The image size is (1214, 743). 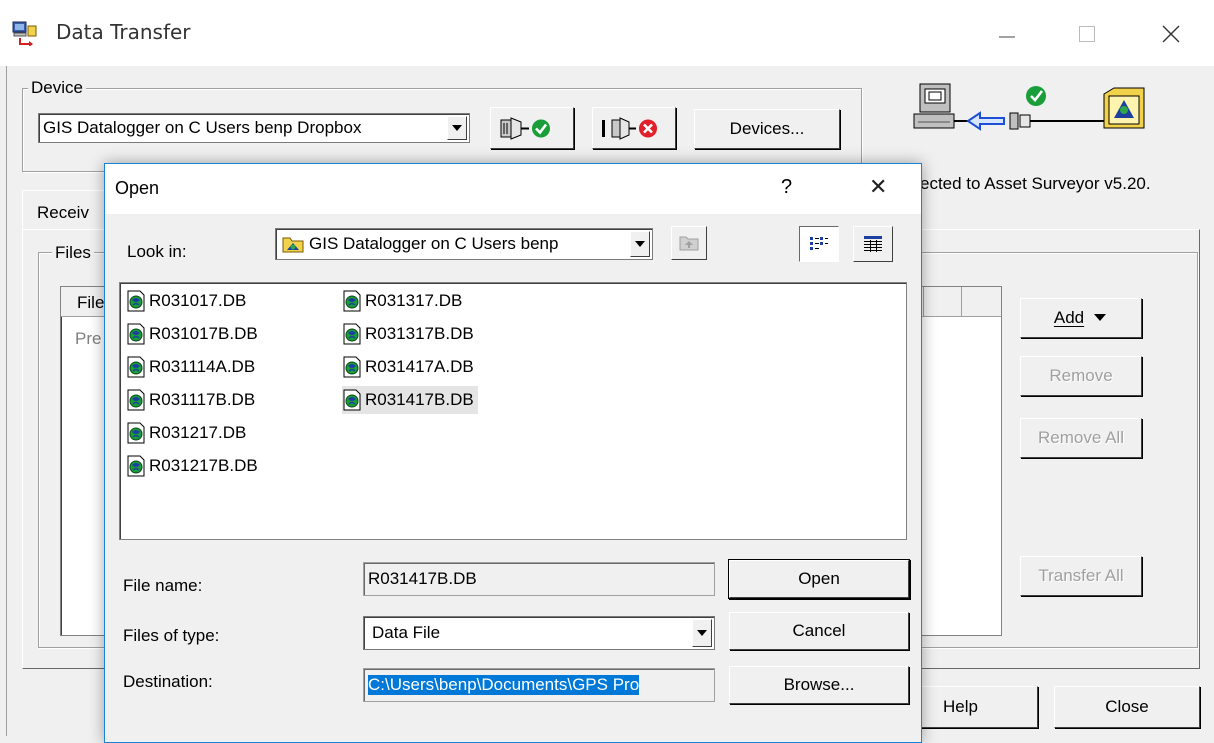 What do you see at coordinates (157, 251) in the screenshot?
I see `look-in-label: Look in:` at bounding box center [157, 251].